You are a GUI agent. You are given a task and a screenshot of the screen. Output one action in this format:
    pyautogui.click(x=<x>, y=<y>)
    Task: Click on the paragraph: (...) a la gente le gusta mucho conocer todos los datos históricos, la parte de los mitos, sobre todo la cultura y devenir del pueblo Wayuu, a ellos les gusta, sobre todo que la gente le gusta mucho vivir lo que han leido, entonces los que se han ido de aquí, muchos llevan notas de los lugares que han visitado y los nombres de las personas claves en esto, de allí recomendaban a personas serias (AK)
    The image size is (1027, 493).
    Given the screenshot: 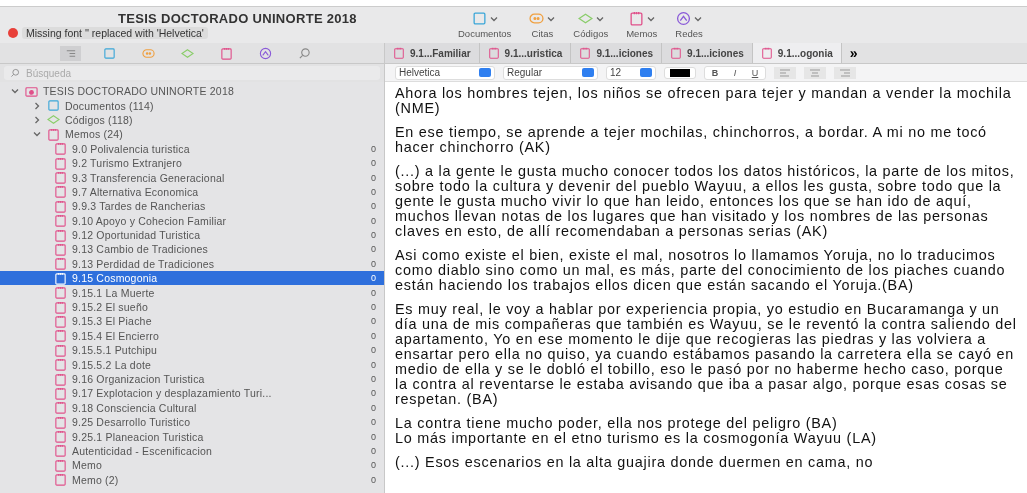 What is the action you would take?
    pyautogui.click(x=705, y=201)
    